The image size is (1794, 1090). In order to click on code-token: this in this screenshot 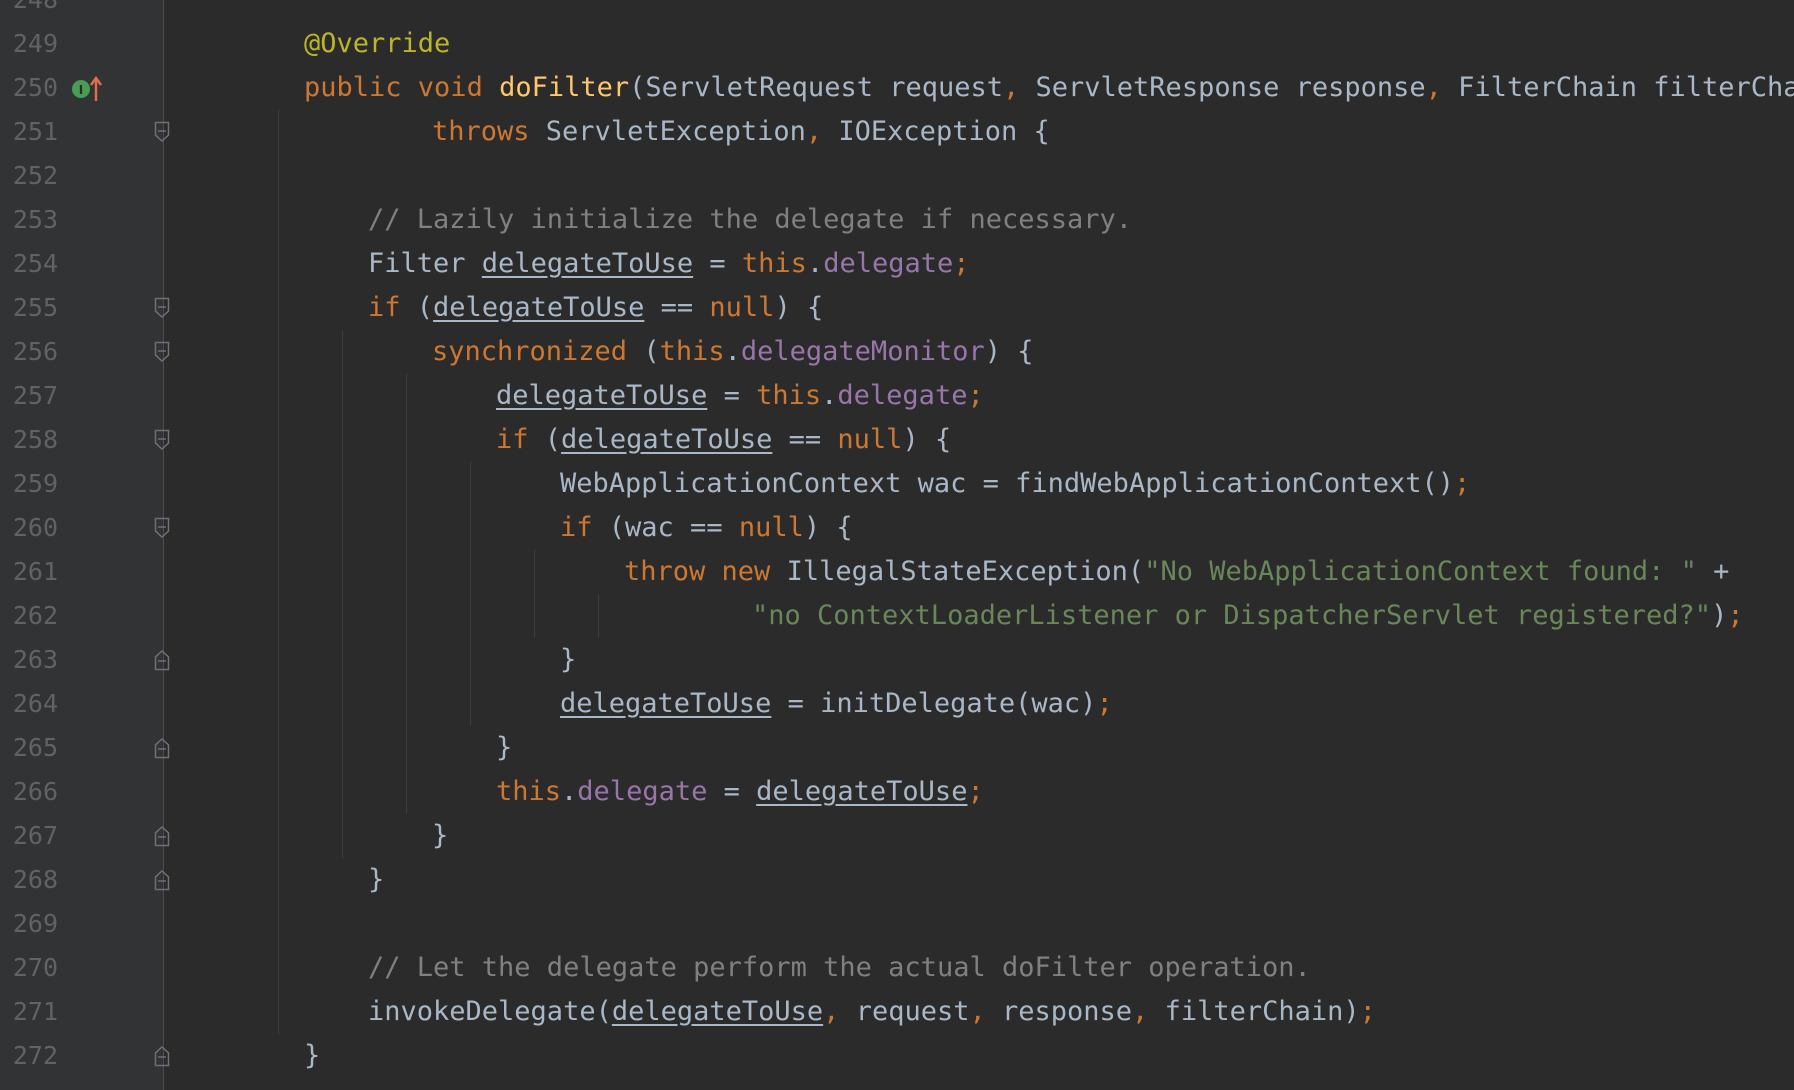, I will do `click(774, 263)`.